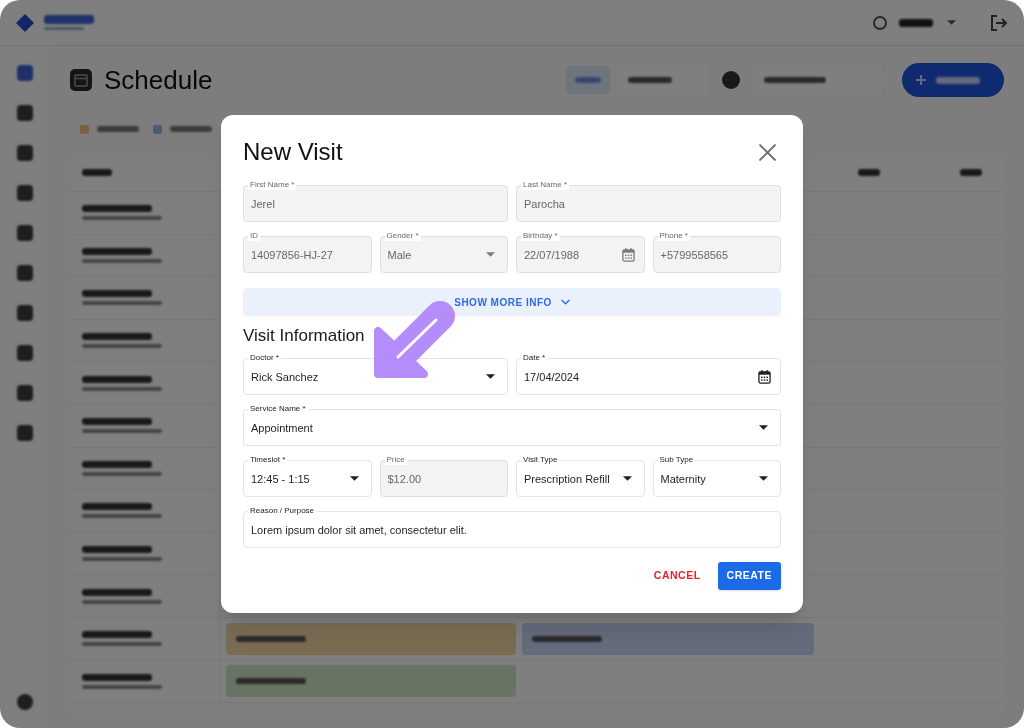 This screenshot has width=1024, height=728. I want to click on field-label: Price, so click(395, 460).